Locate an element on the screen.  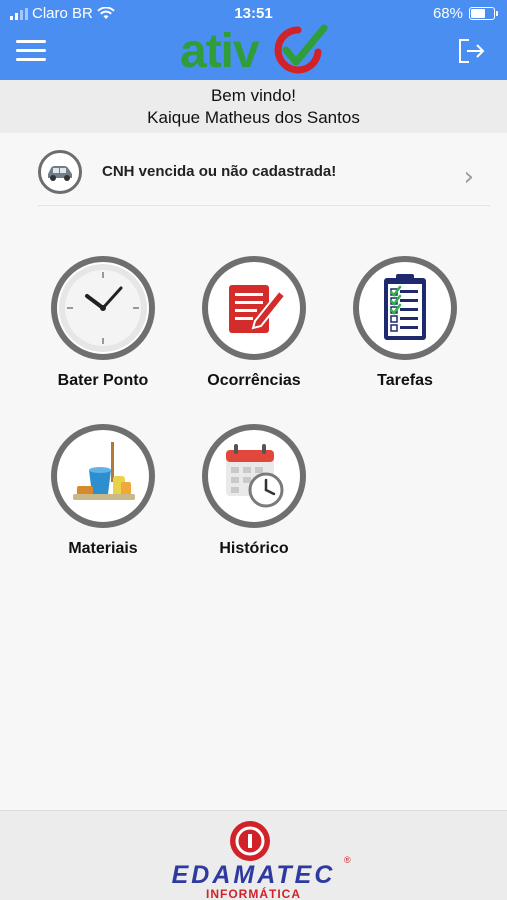
tile-label: Bater Ponto is located at coordinates (103, 380).